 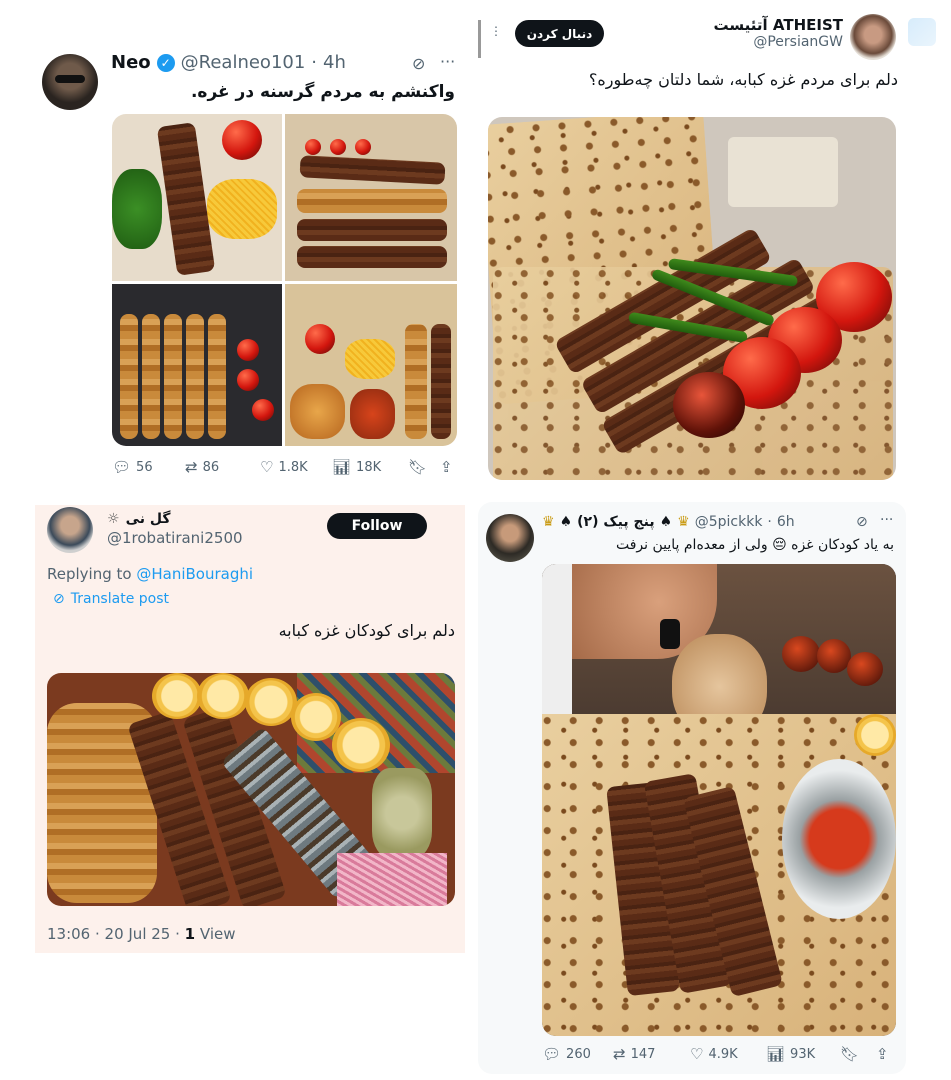 What do you see at coordinates (369, 467) in the screenshot?
I see `views-count: 18K` at bounding box center [369, 467].